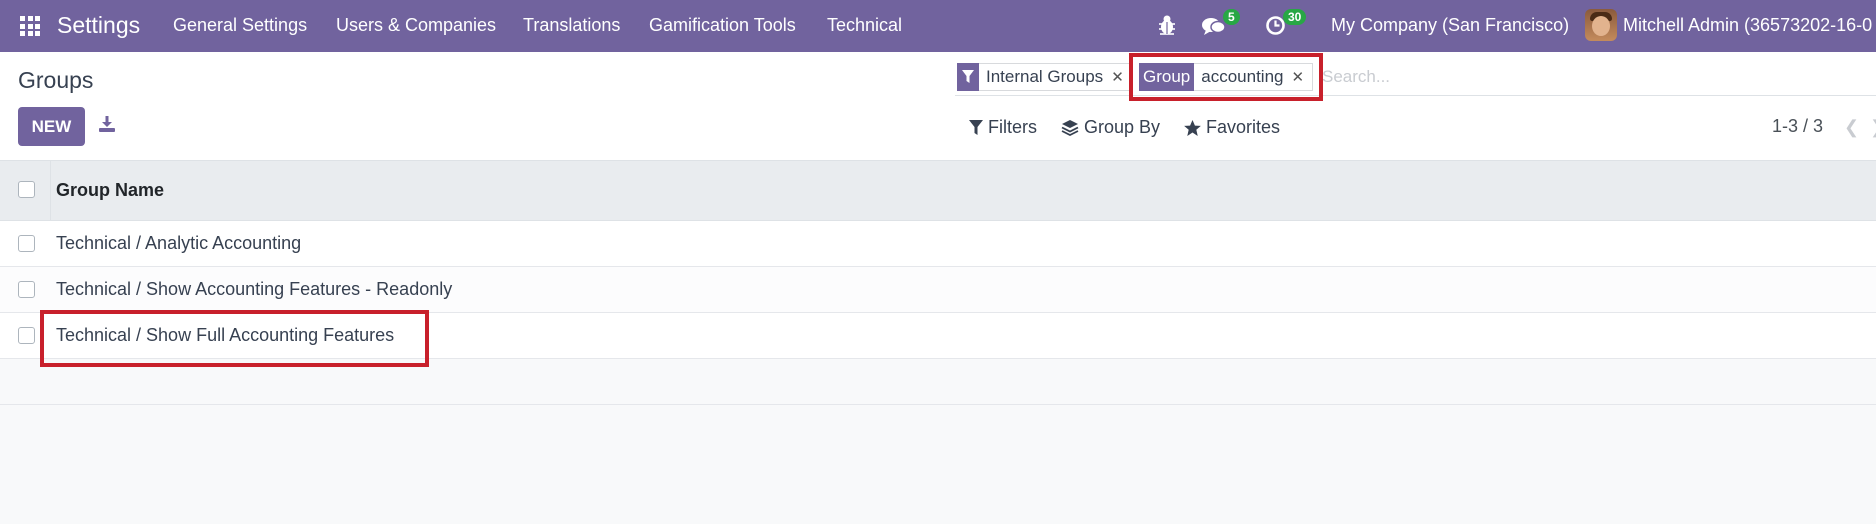 This screenshot has height=524, width=1876. I want to click on favorites-toggle: Favorites, so click(1232, 127).